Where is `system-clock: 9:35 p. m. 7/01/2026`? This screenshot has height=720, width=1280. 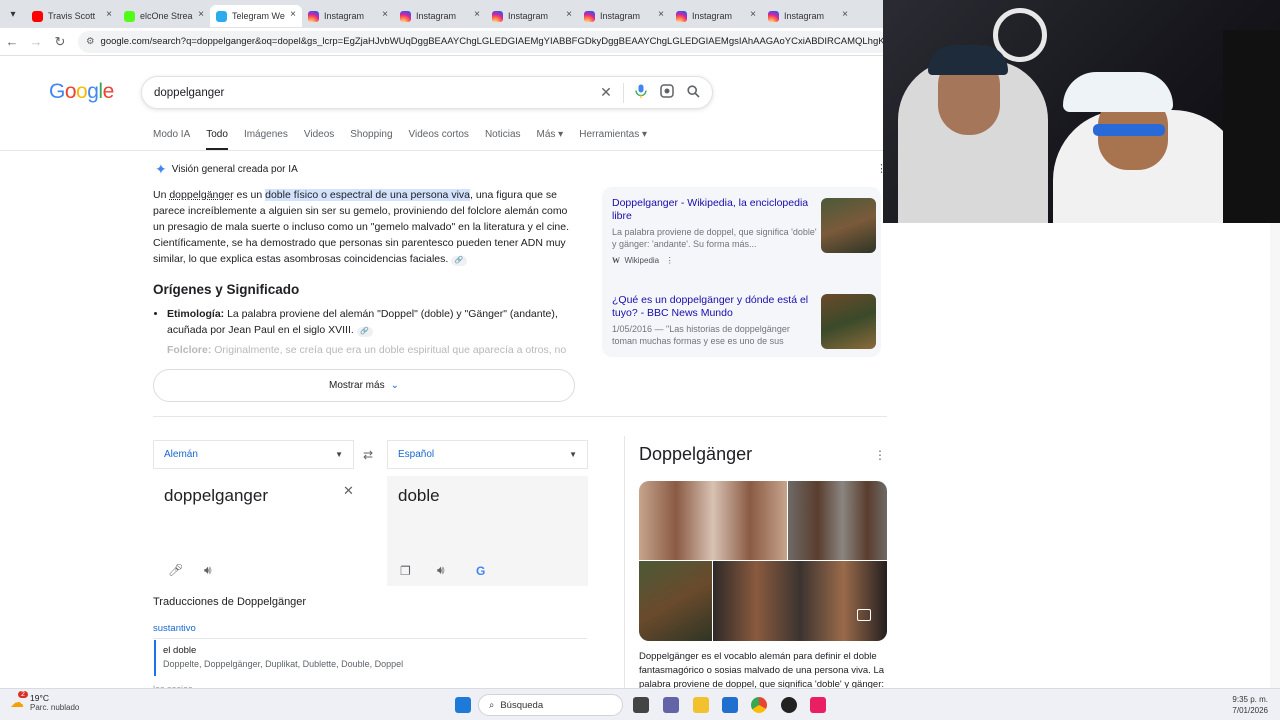
system-clock: 9:35 p. m. 7/01/2026 is located at coordinates (1250, 705).